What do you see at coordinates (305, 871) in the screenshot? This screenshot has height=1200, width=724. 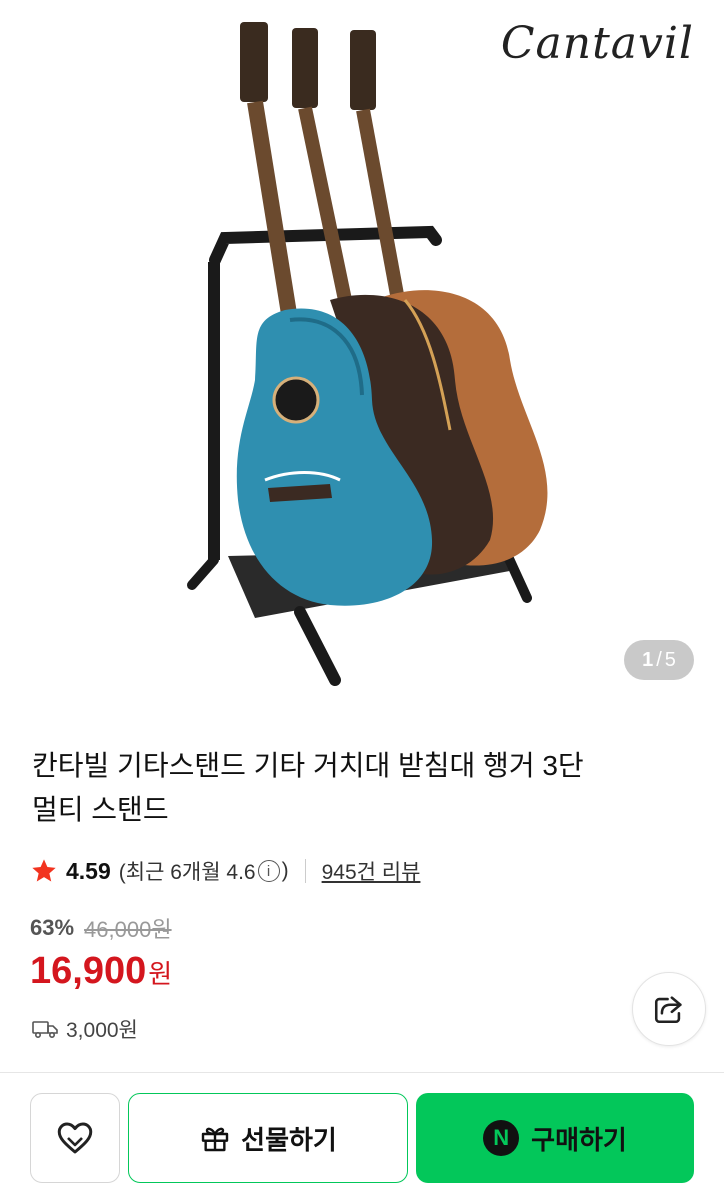 I see `divider` at bounding box center [305, 871].